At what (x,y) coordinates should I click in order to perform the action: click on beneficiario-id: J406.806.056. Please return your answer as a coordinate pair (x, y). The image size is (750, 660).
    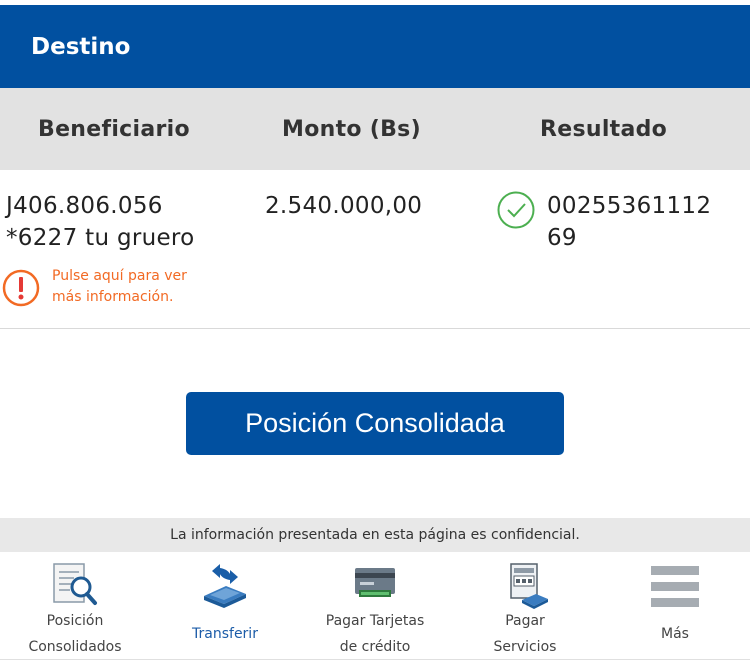
    Looking at the image, I should click on (84, 206).